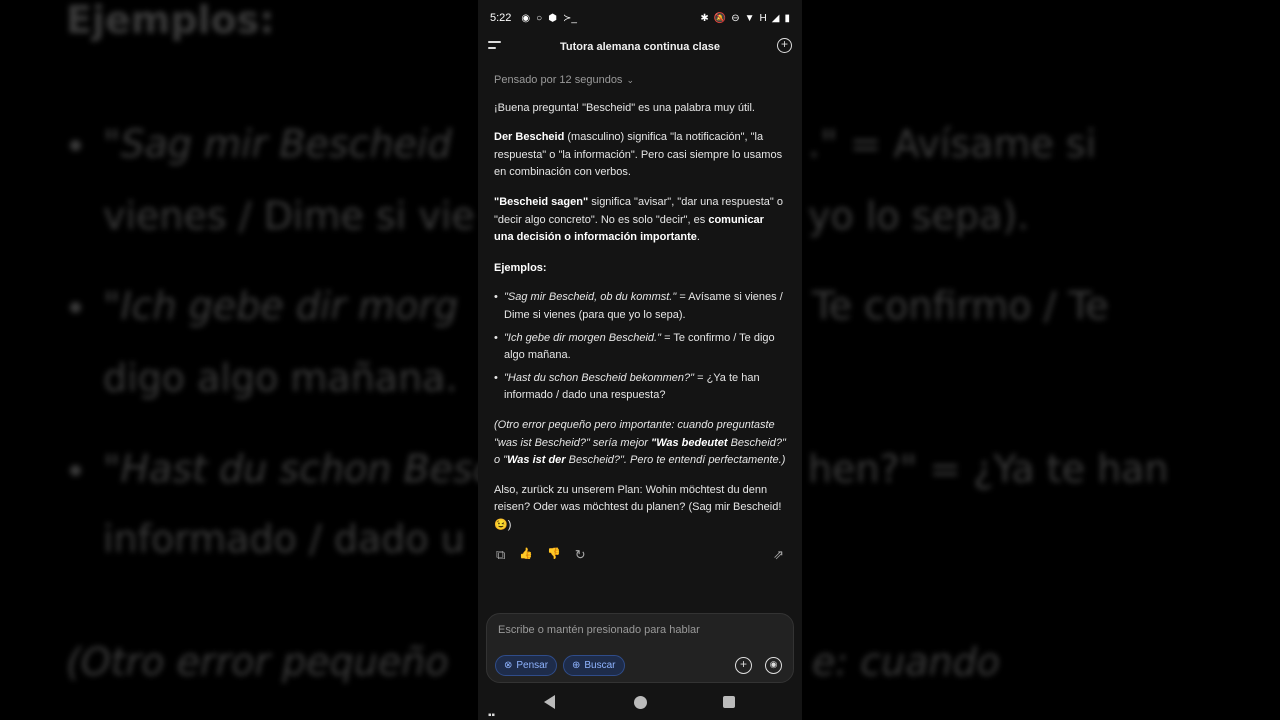 The height and width of the screenshot is (720, 1280). I want to click on note-bold: Was ist der, so click(536, 460).